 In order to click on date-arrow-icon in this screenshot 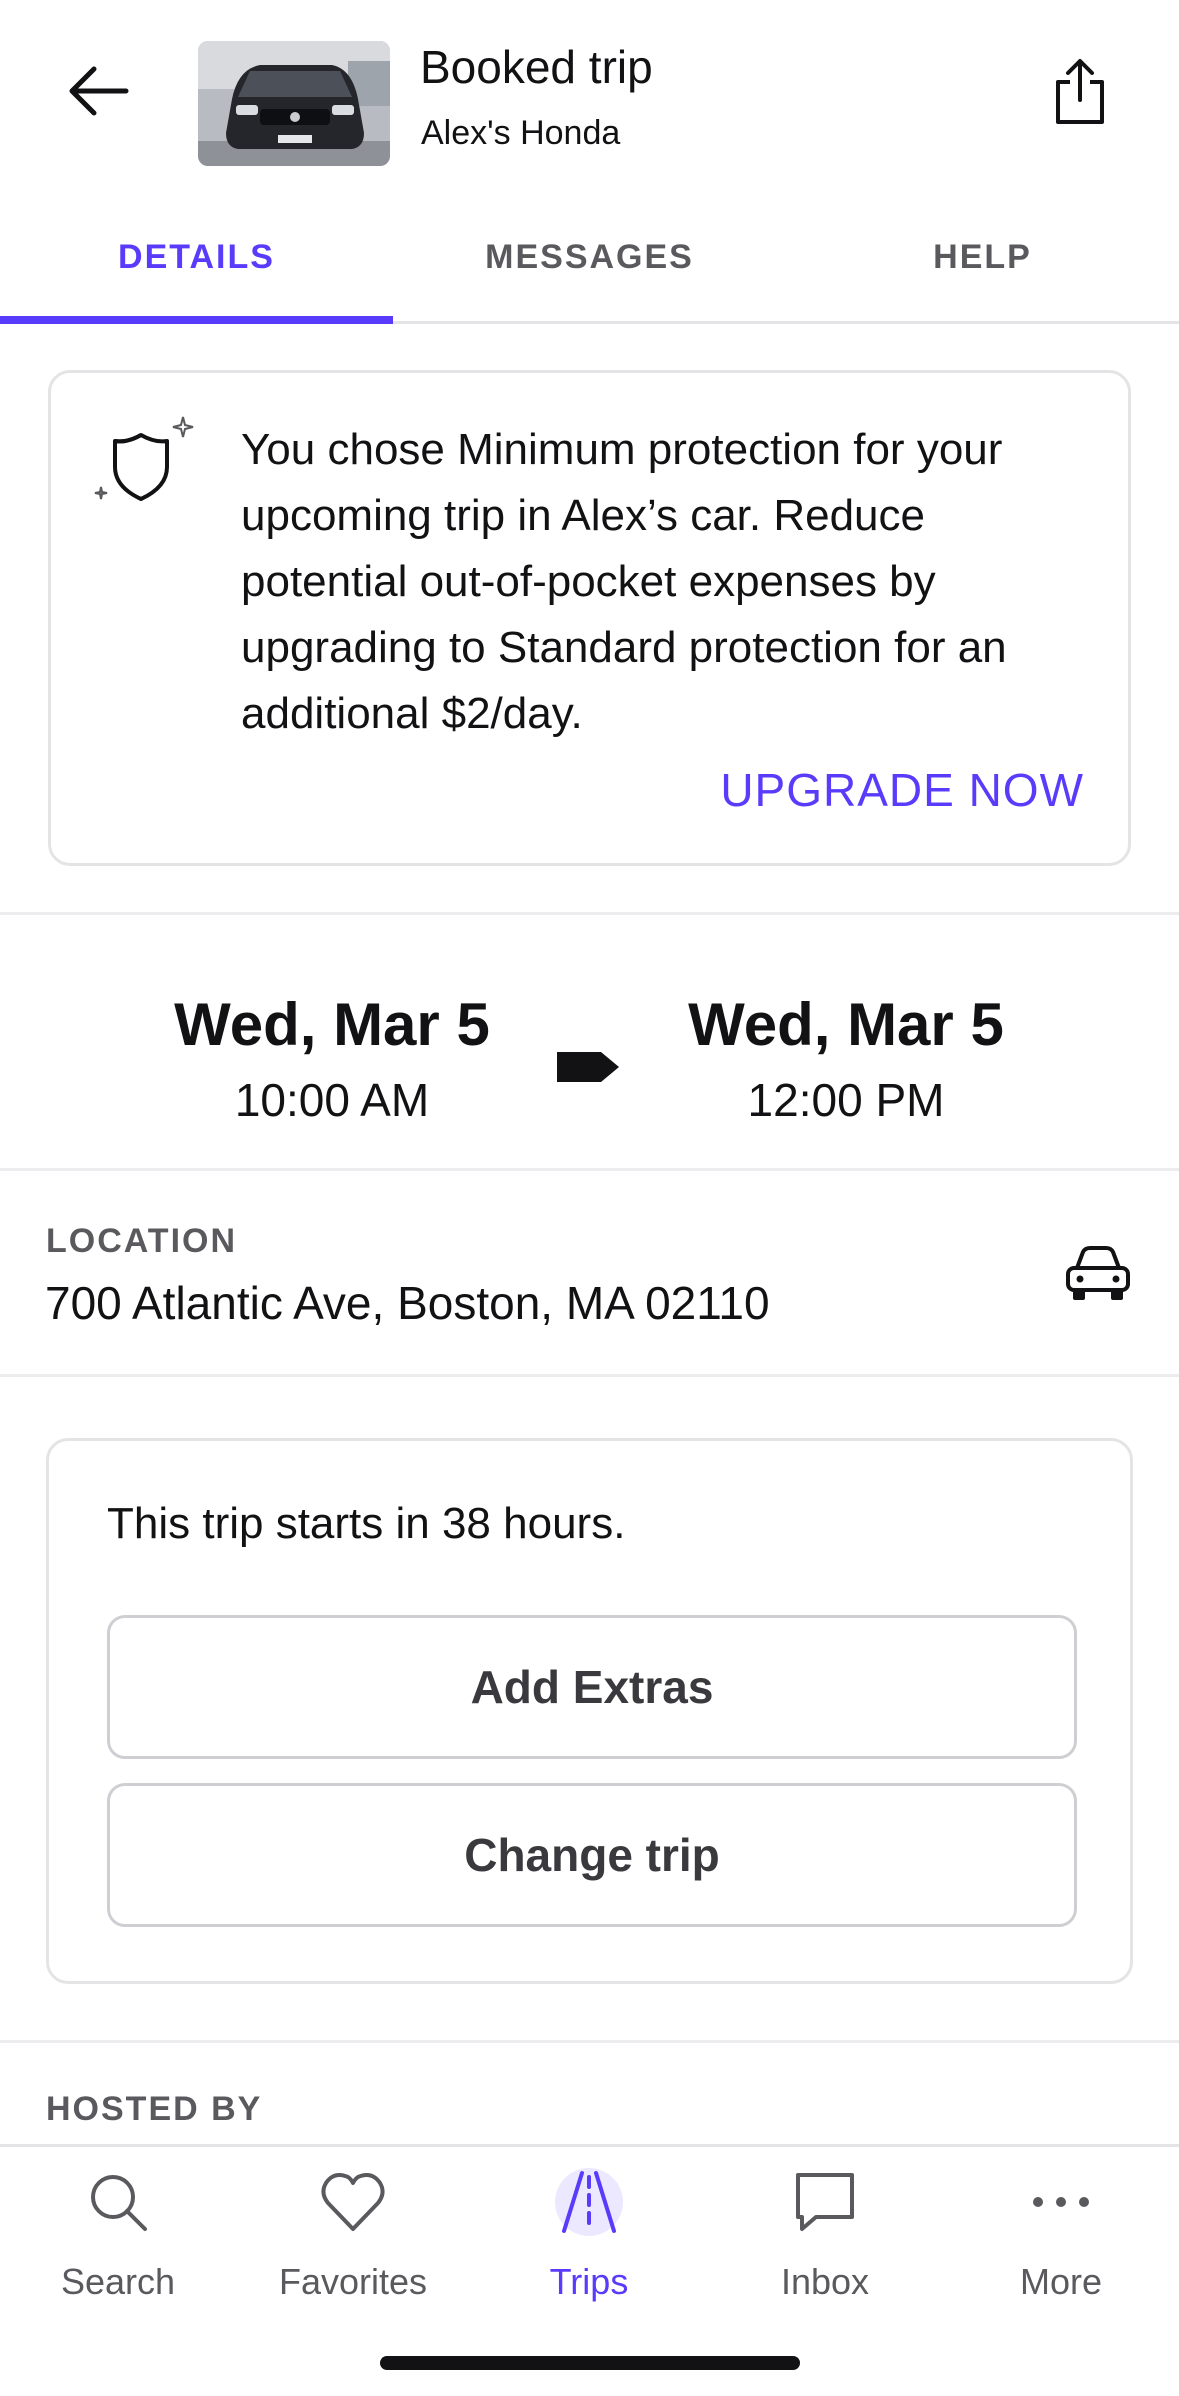, I will do `click(588, 1067)`.